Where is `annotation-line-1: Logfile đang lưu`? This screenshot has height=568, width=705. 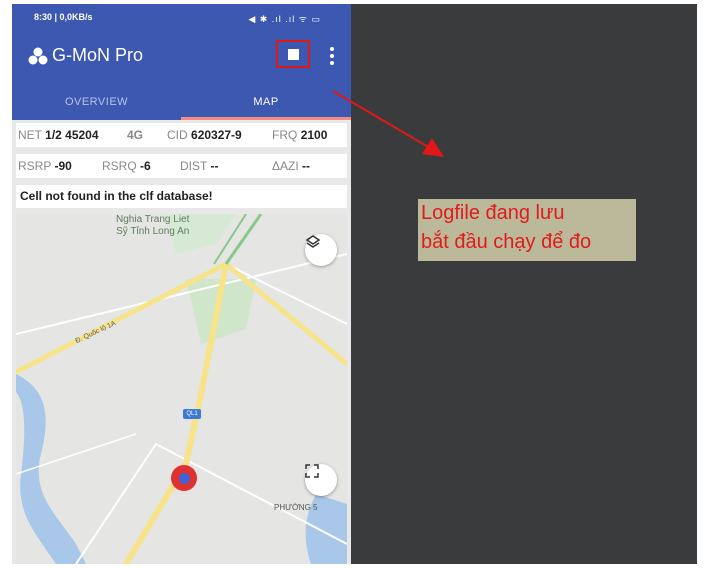 annotation-line-1: Logfile đang lưu is located at coordinates (493, 213).